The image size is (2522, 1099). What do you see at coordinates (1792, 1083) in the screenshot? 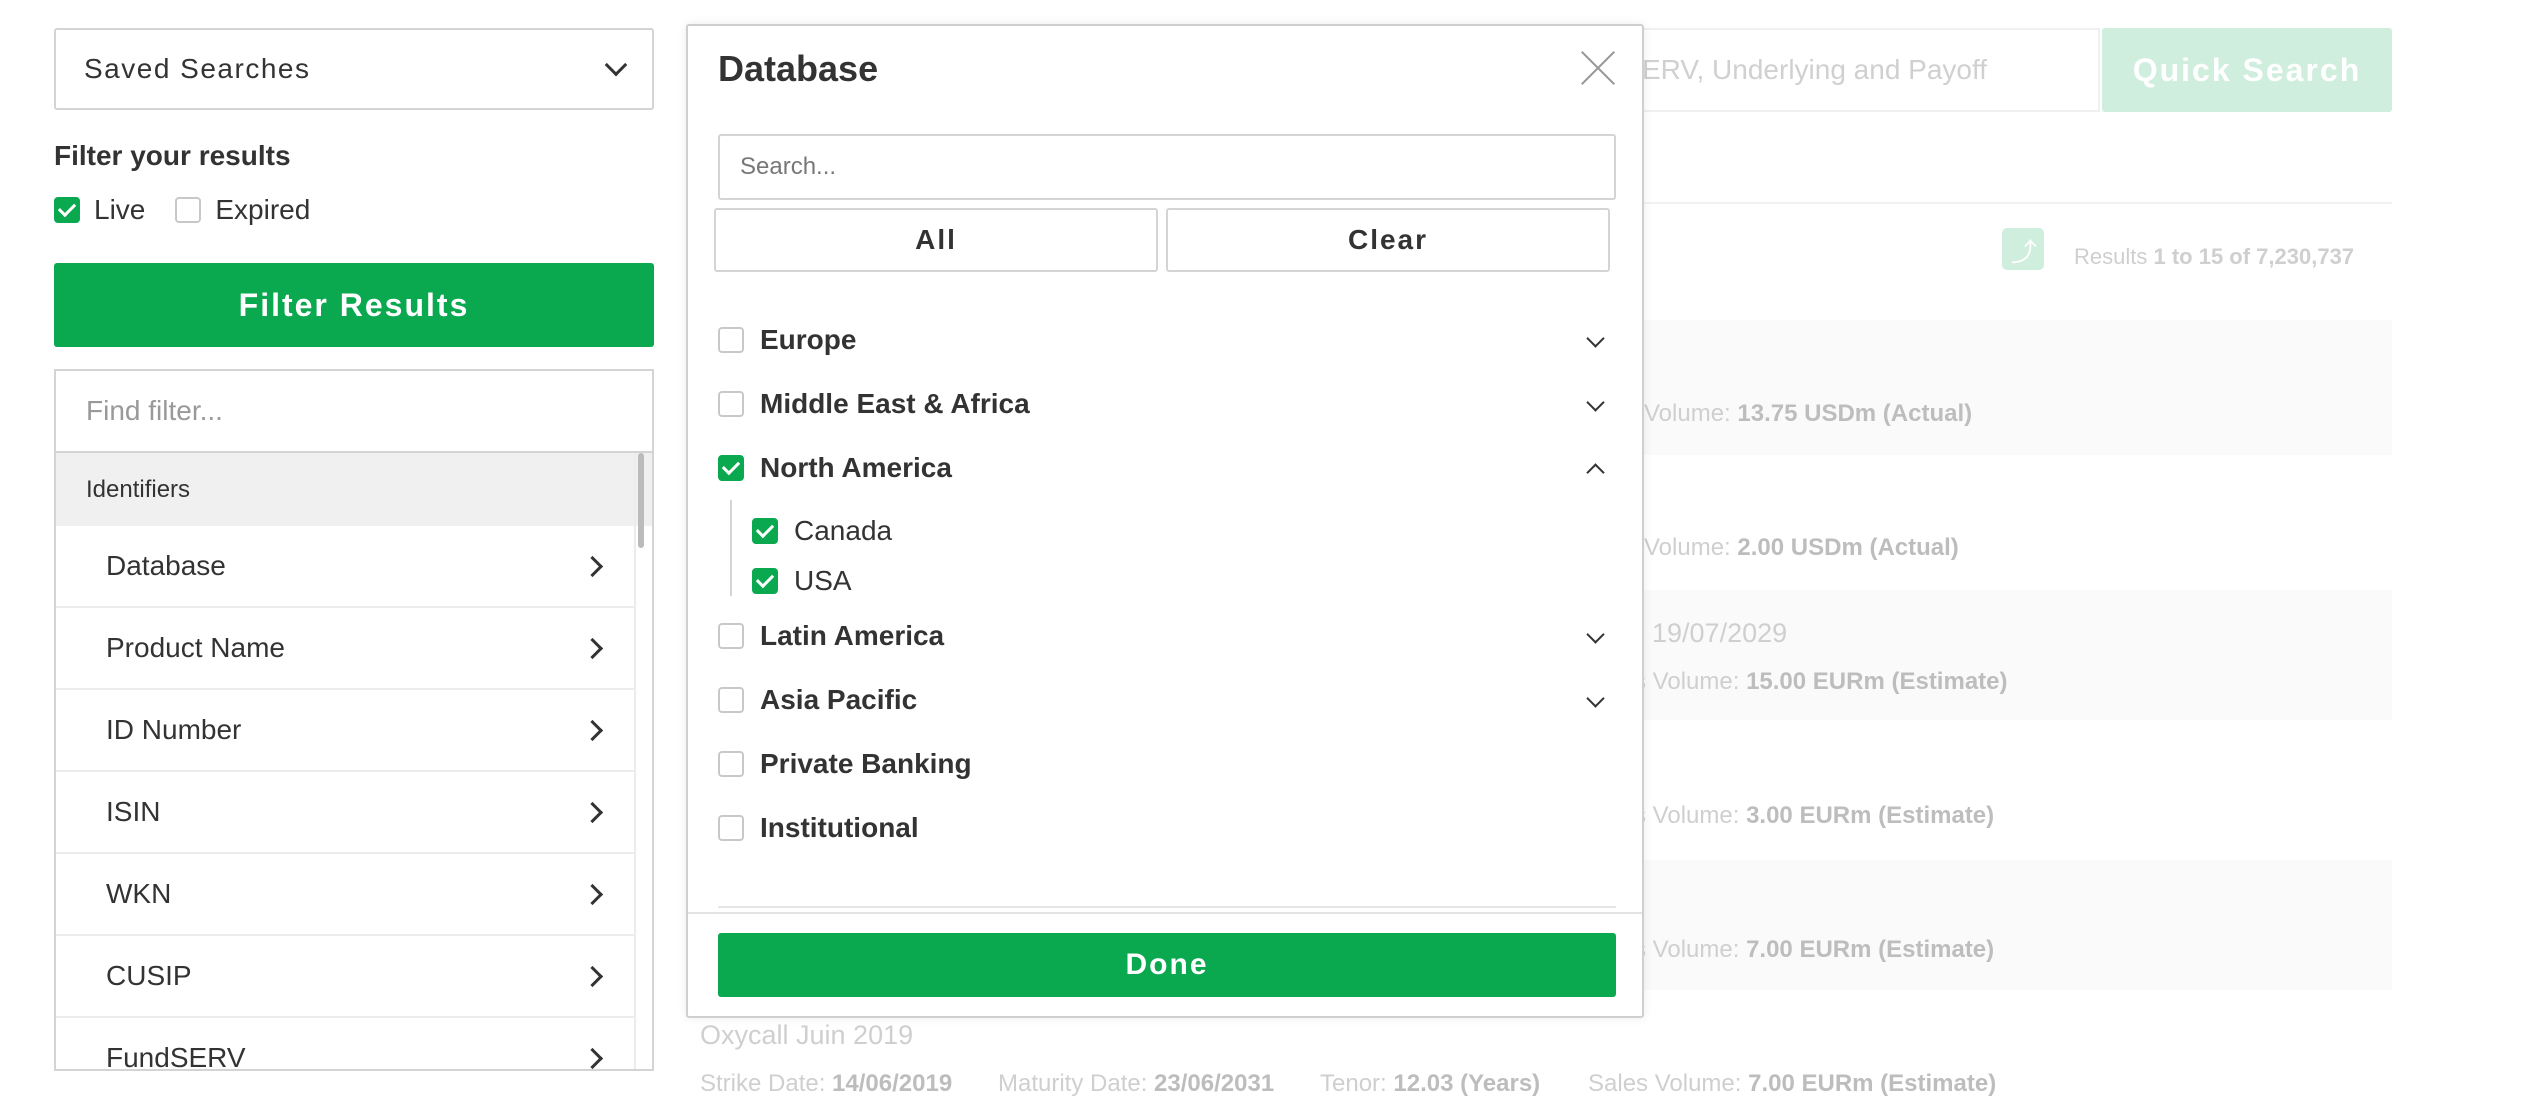
I see `result-sales-volume: Sales Volume: 7.00 EURm (Estimate)` at bounding box center [1792, 1083].